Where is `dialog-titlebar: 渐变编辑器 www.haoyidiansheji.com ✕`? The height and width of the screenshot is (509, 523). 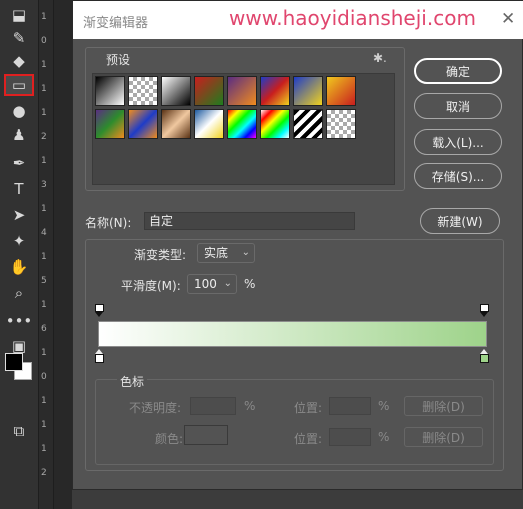 dialog-titlebar: 渐变编辑器 www.haoyidiansheji.com ✕ is located at coordinates (298, 20).